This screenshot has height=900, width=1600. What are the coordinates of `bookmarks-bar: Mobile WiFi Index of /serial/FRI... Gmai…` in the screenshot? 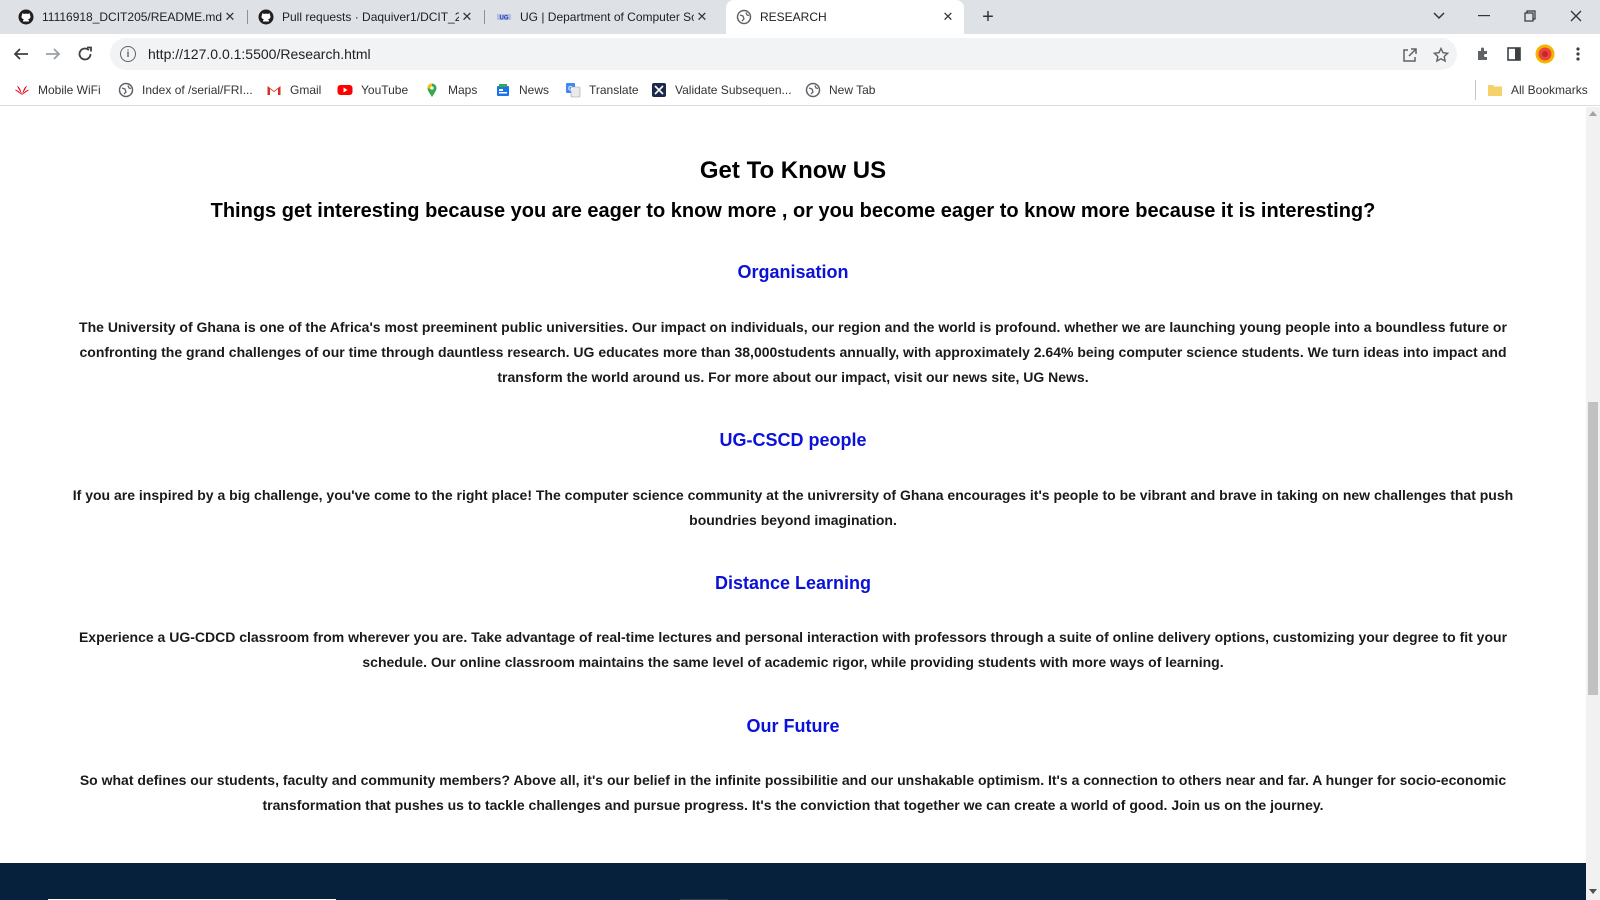 It's located at (800, 90).